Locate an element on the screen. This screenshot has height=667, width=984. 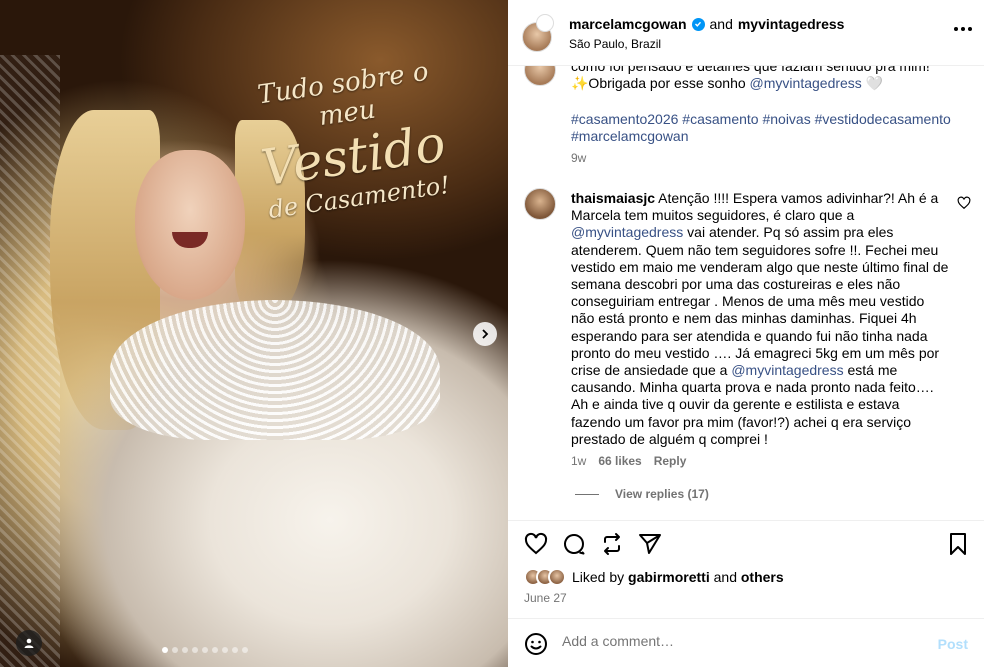
view-replies-label: View replies (17) is located at coordinates (662, 494).